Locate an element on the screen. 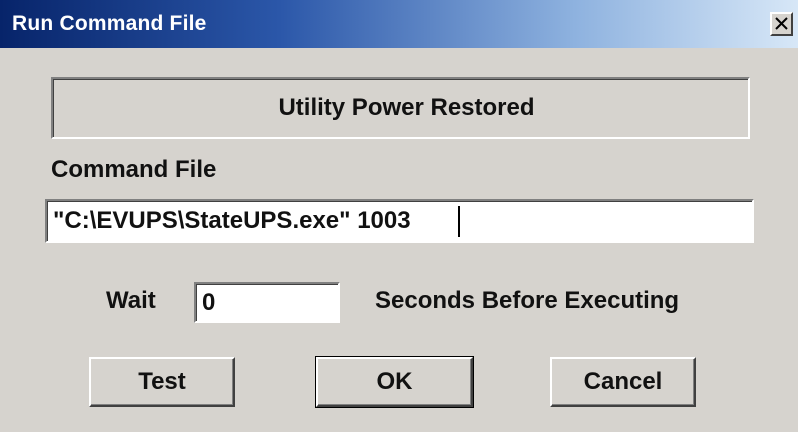 The width and height of the screenshot is (798, 432). command-file-label: Command File is located at coordinates (134, 169).